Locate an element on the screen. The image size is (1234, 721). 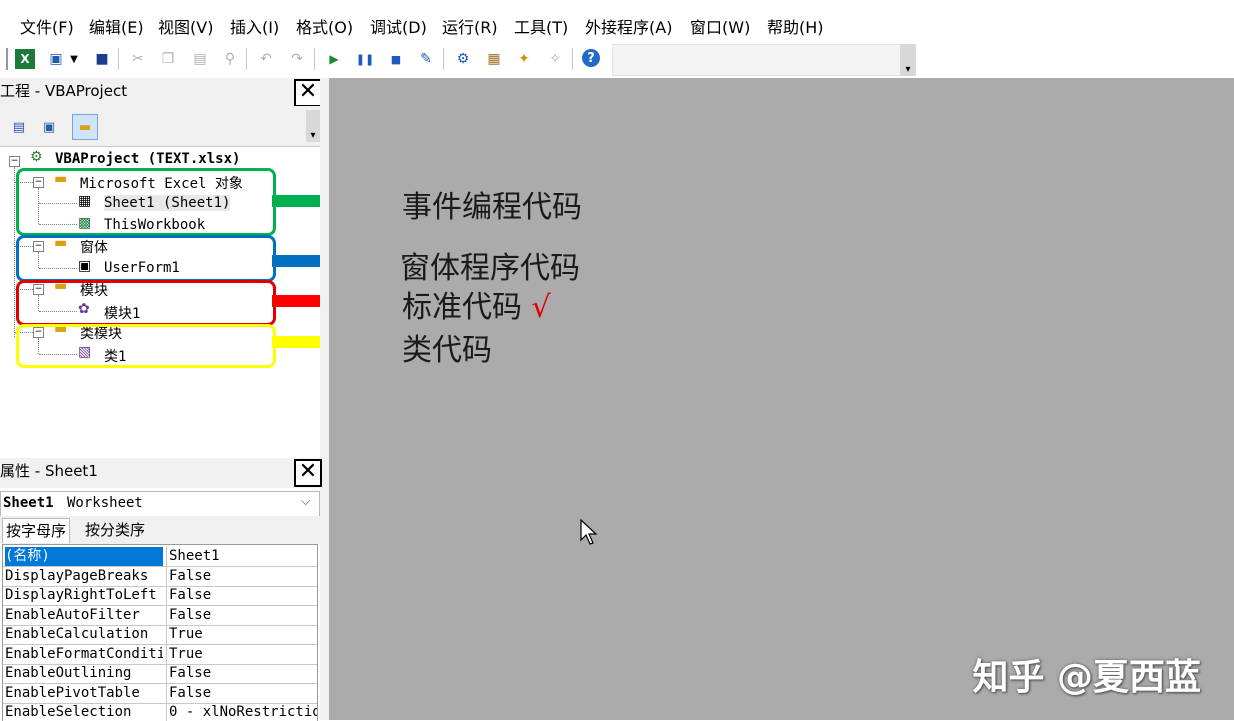
properties-pane-titlebar: 属性 - Sheet1 ✕ is located at coordinates (161, 473).